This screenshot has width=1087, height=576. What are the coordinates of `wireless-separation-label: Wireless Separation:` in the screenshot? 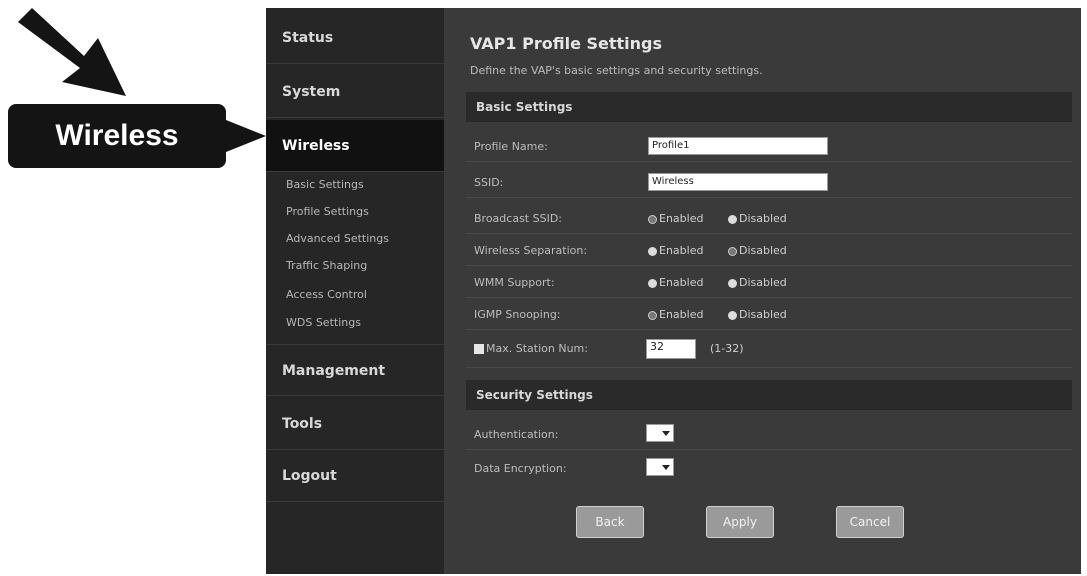 It's located at (531, 250).